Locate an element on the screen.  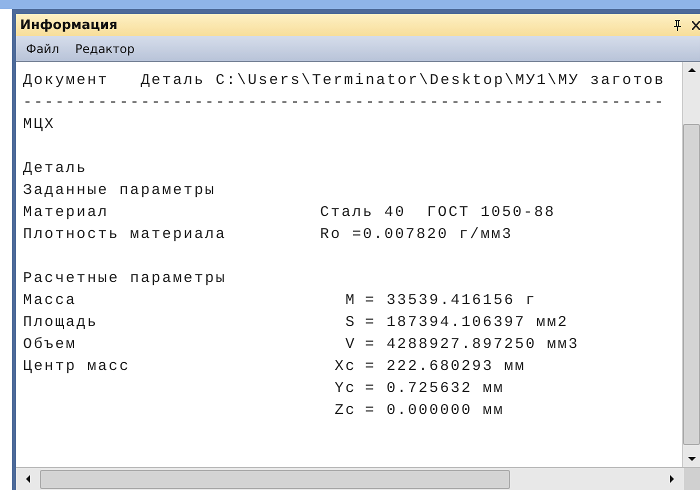
parameter-label: Центр масс is located at coordinates (76, 366).